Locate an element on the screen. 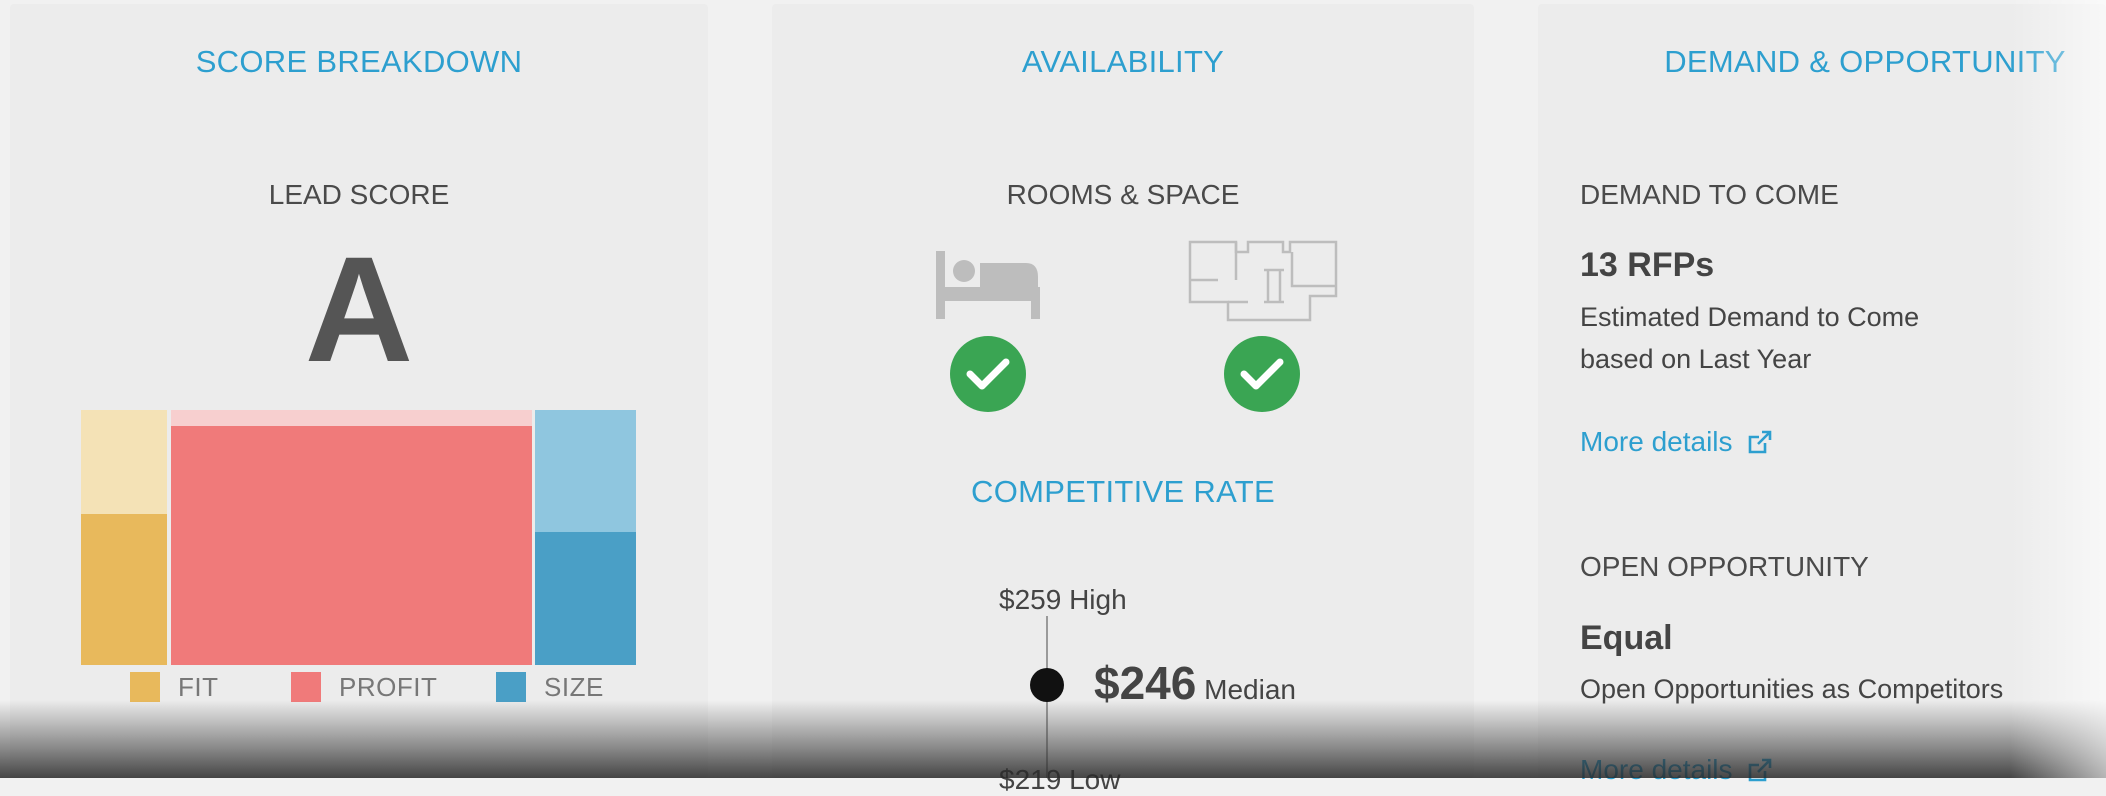  rate-low-value: $219 is located at coordinates (1030, 779).